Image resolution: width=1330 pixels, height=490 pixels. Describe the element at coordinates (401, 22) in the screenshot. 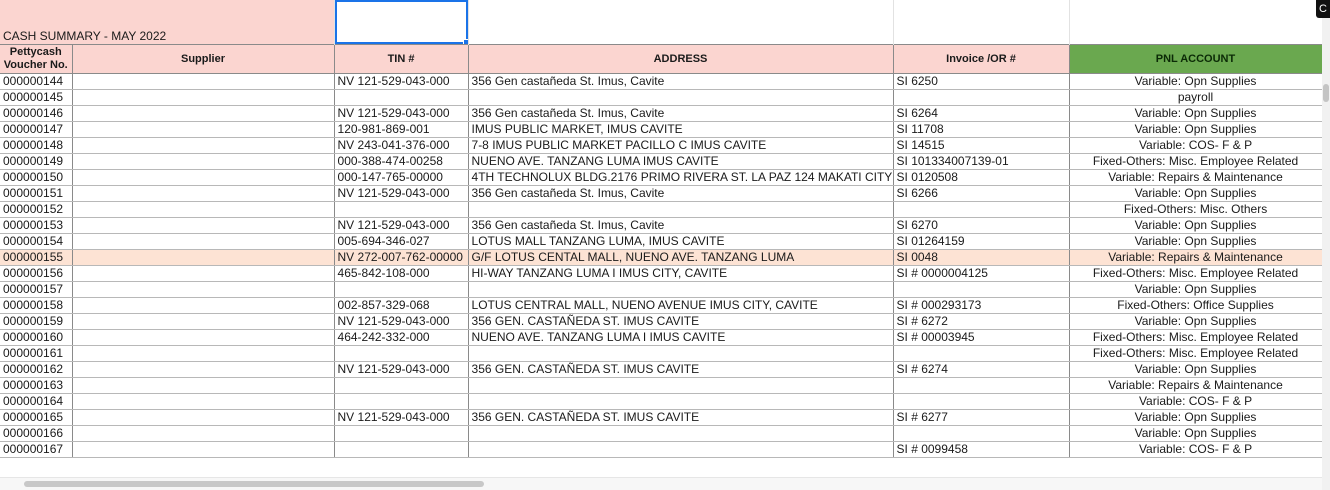

I see `selected-cell` at that location.